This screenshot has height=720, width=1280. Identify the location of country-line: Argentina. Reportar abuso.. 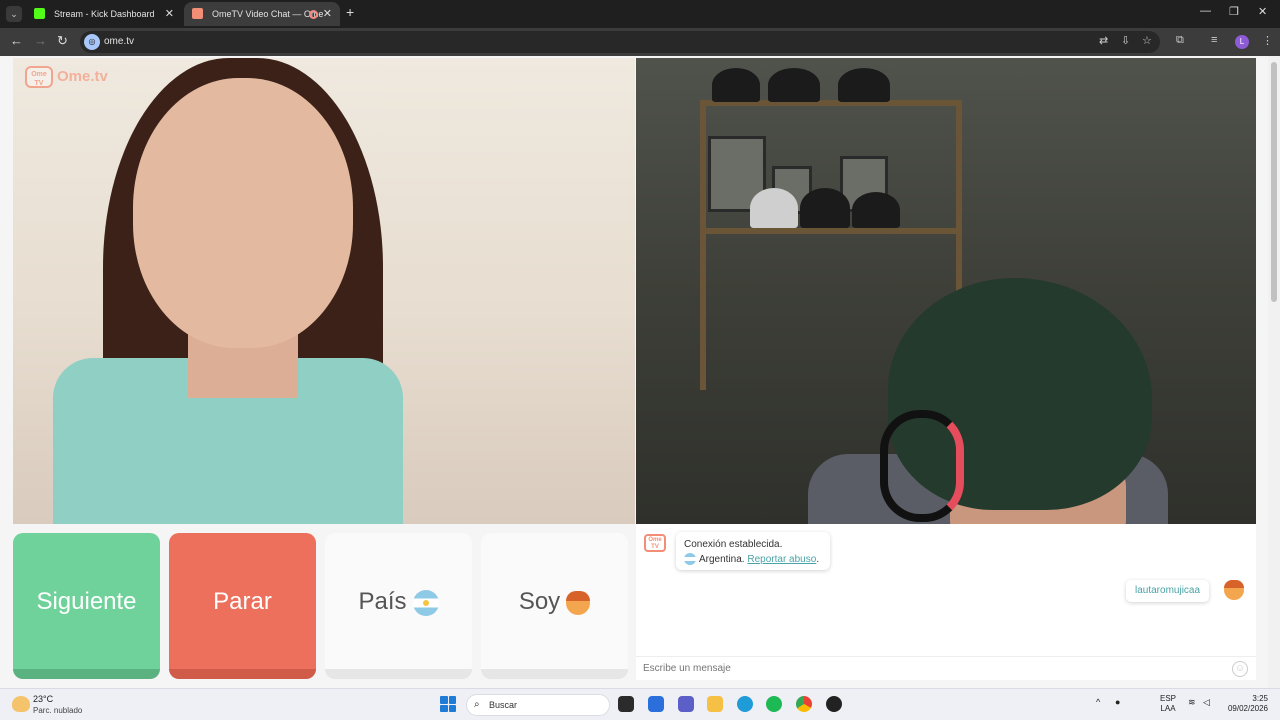
(753, 559).